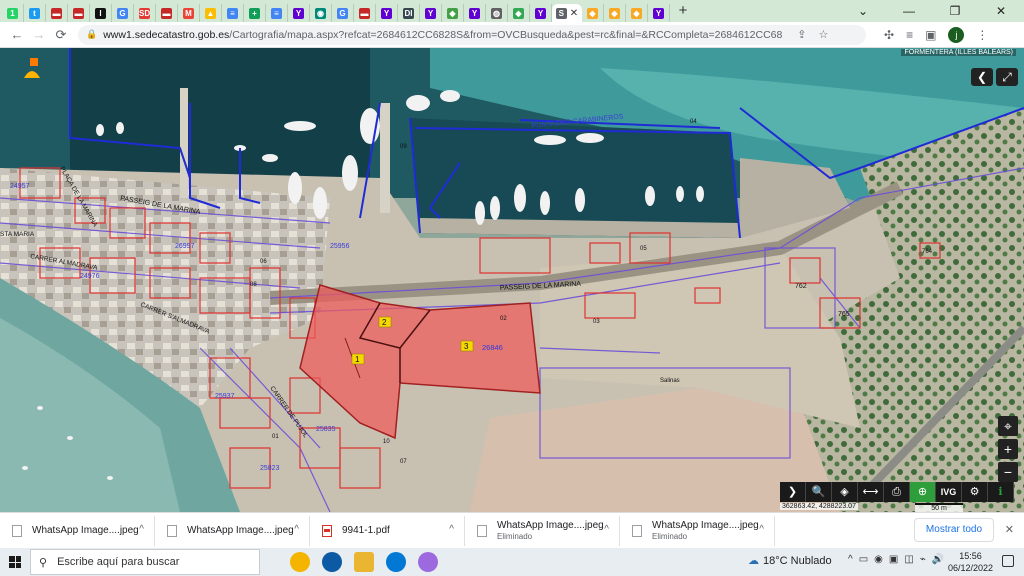 This screenshot has height=576, width=1024. What do you see at coordinates (211, 13) in the screenshot?
I see `browser-tab: ▲` at bounding box center [211, 13].